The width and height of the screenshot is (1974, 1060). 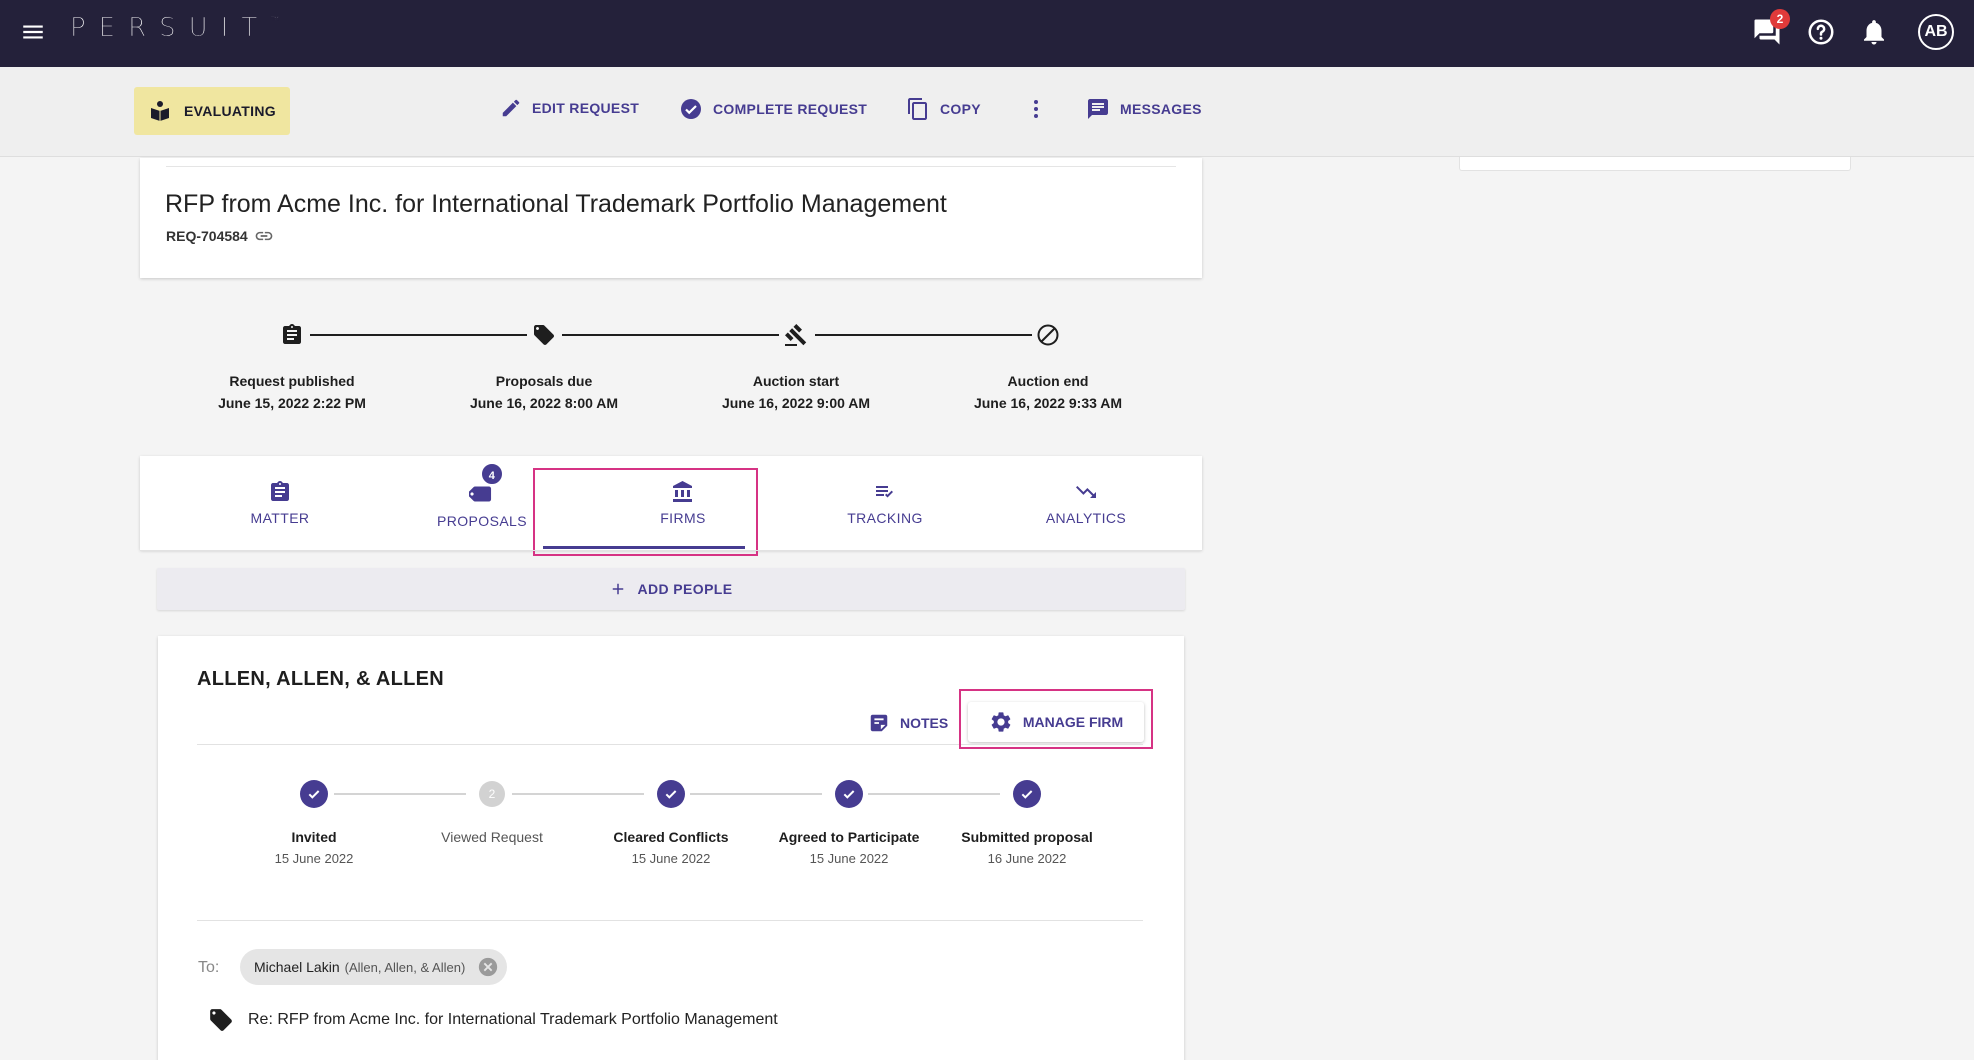 What do you see at coordinates (885, 503) in the screenshot?
I see `tab-tracking: TRACKING` at bounding box center [885, 503].